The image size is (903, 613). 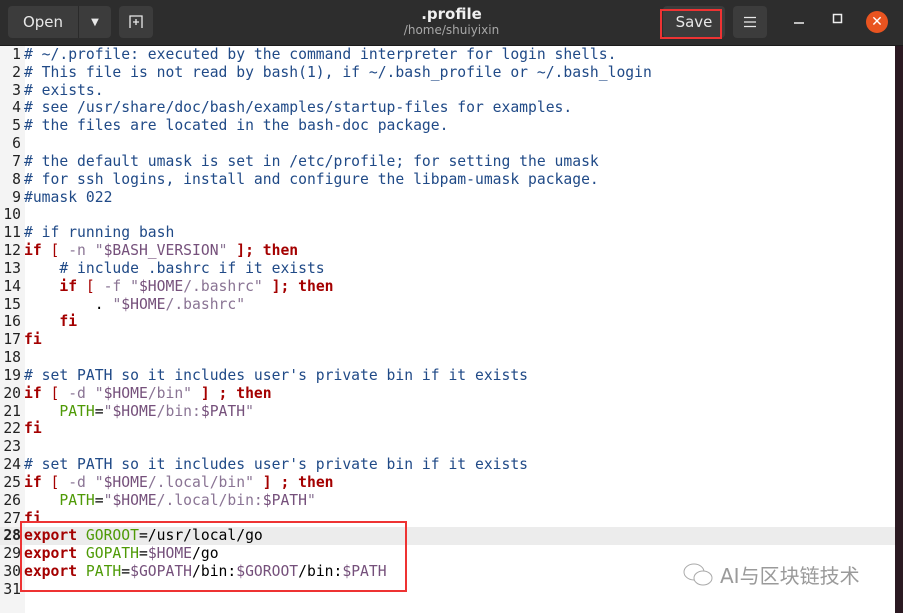 What do you see at coordinates (447, 215) in the screenshot?
I see `code-line: 10` at bounding box center [447, 215].